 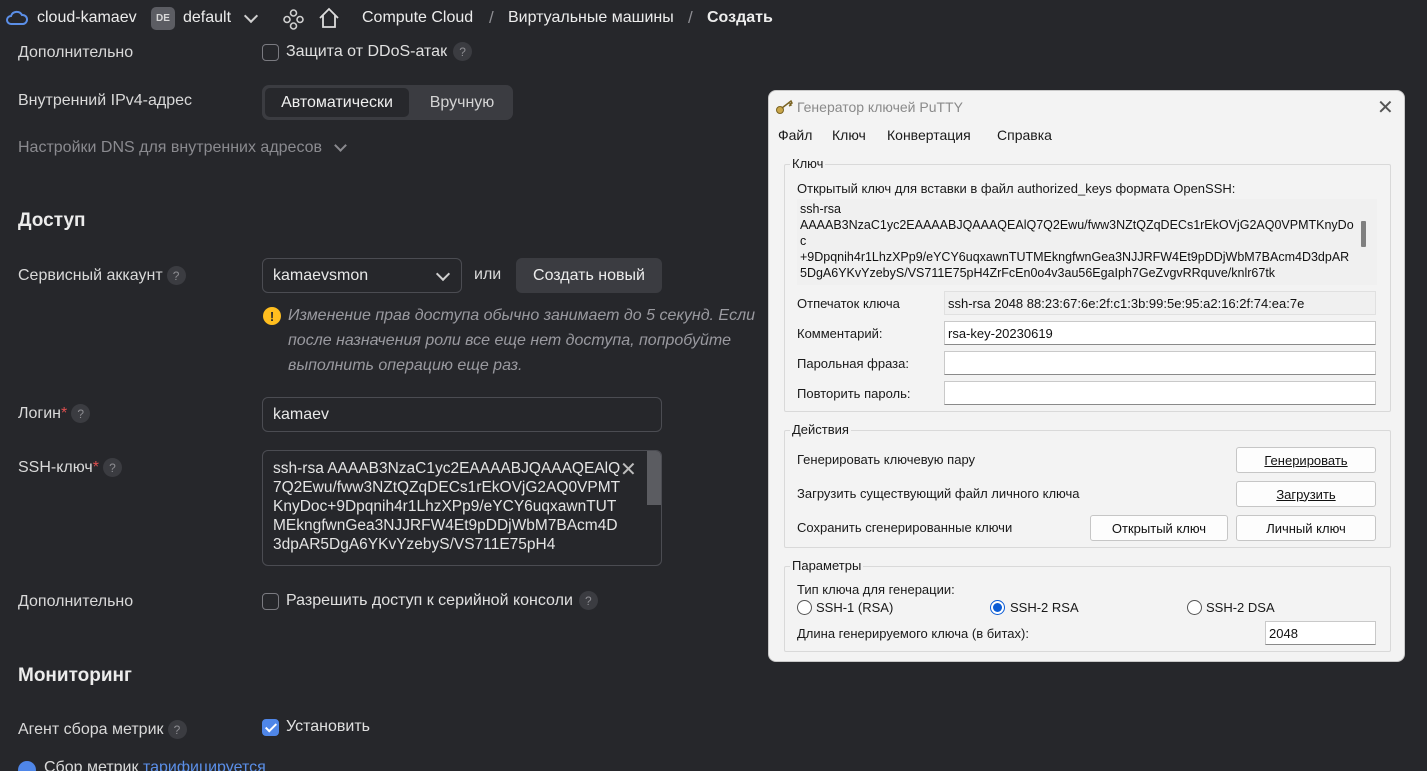 I want to click on or-text: или, so click(x=488, y=274).